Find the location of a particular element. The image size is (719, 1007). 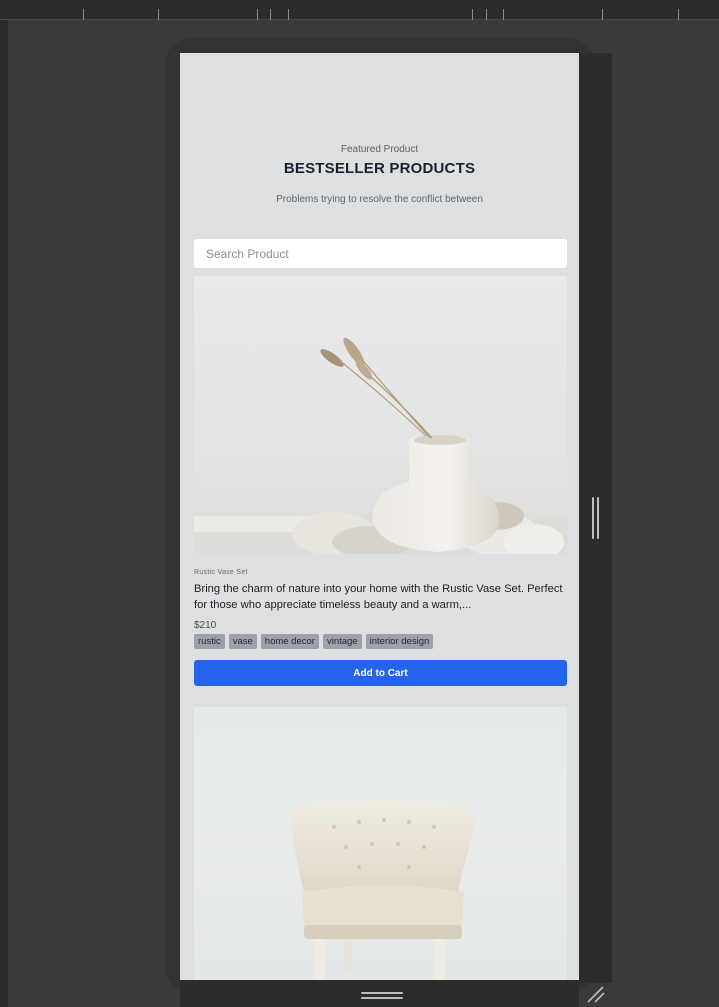

tag-chip: interior design is located at coordinates (399, 641).